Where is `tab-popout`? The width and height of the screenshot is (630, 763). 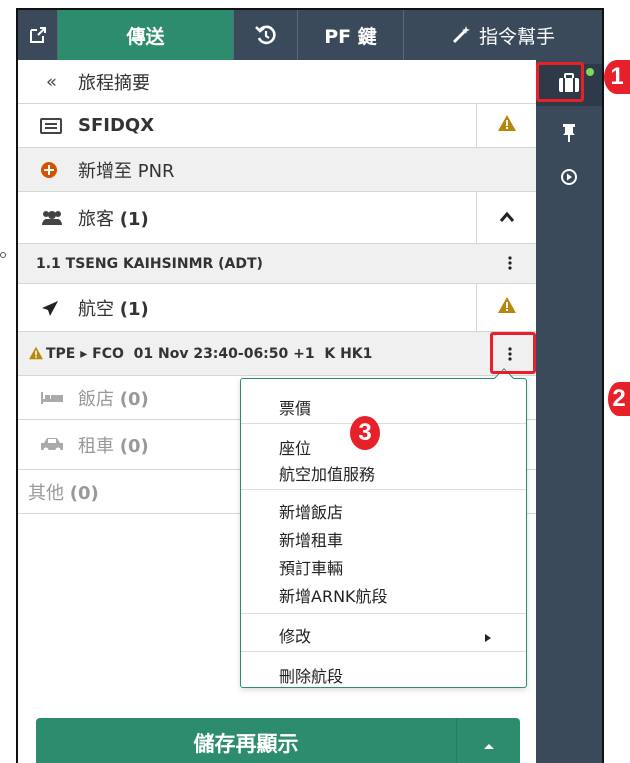 tab-popout is located at coordinates (38, 35).